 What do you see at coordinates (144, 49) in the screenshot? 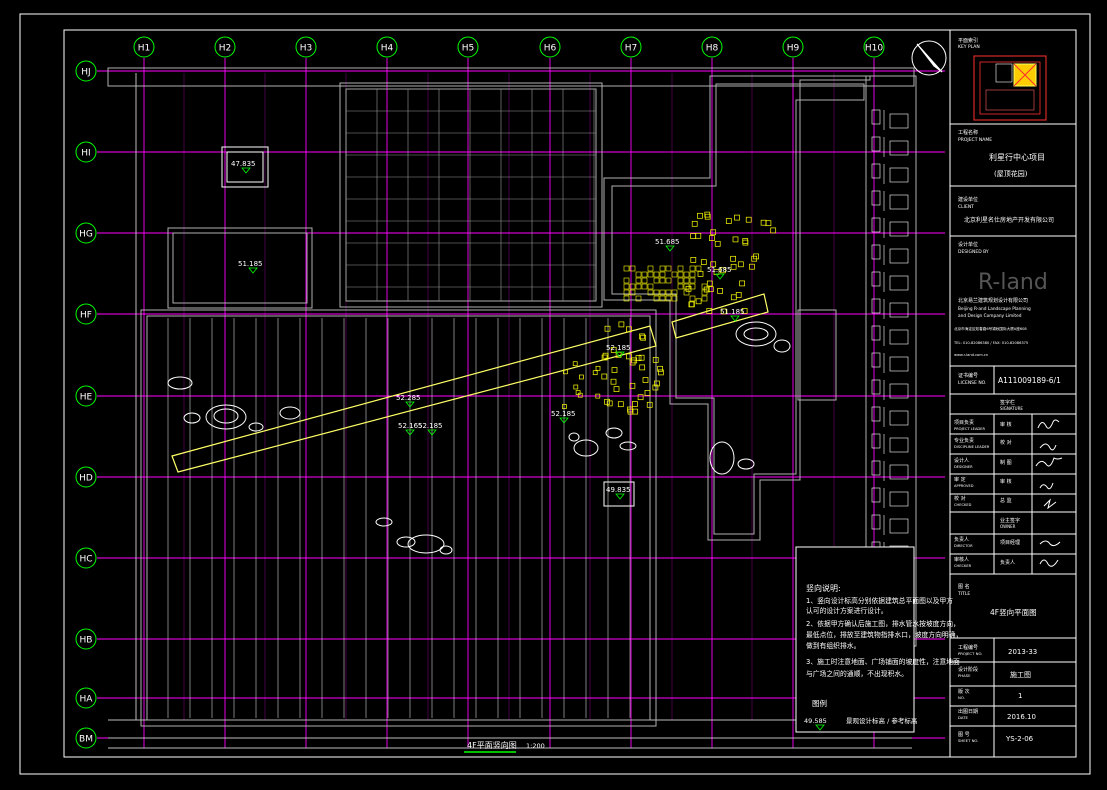
I see `grid-label: H1` at bounding box center [144, 49].